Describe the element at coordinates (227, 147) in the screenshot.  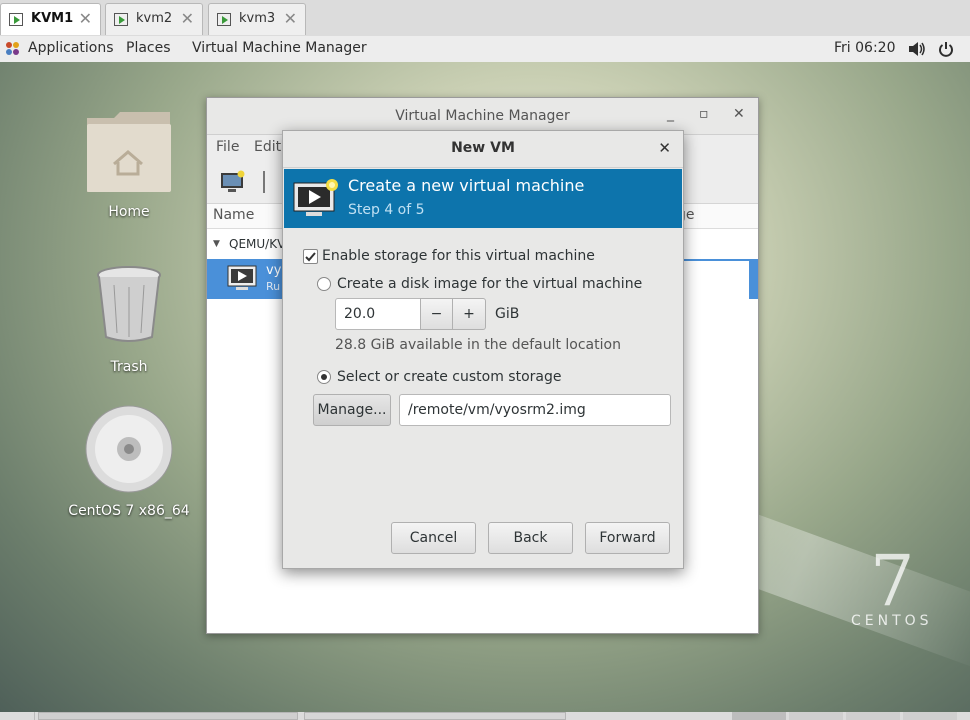
I see `menu-file: File` at that location.